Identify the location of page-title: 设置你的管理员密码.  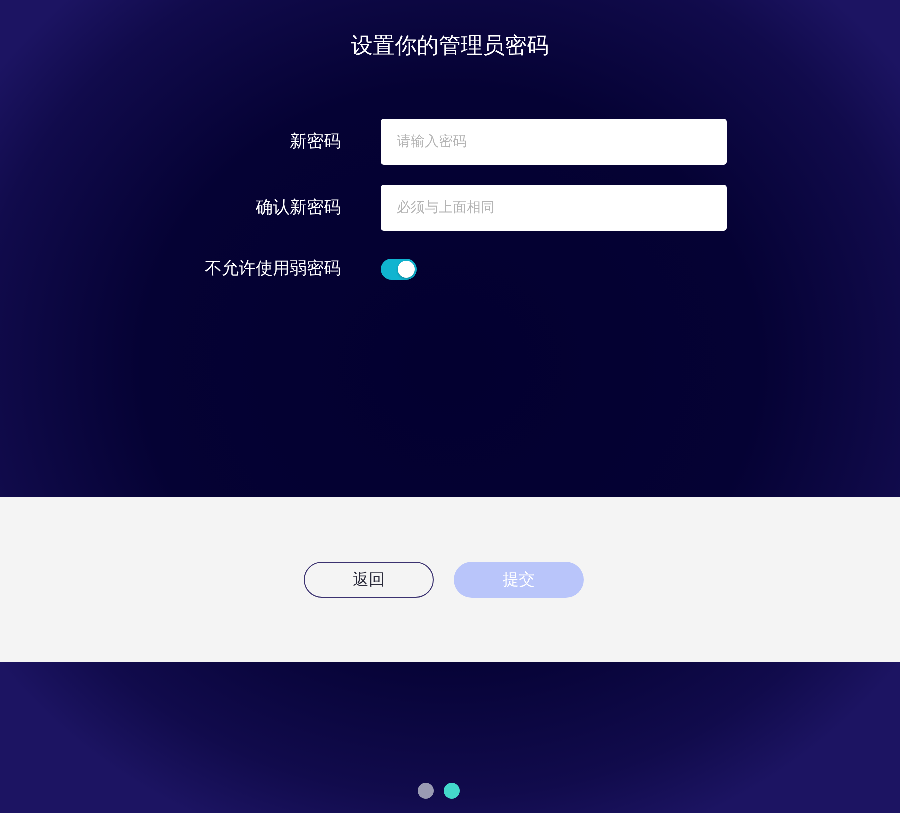
(450, 47).